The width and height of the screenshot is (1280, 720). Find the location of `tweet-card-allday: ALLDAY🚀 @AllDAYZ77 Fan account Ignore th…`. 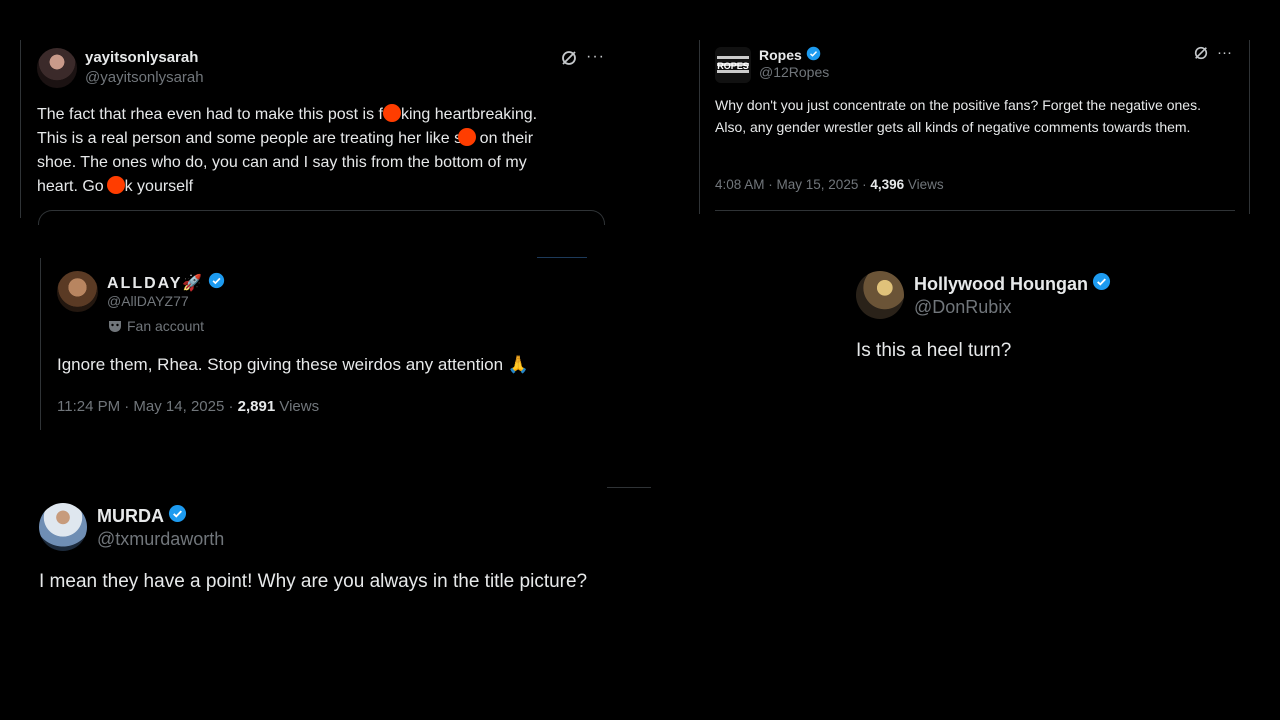

tweet-card-allday: ALLDAY🚀 @AllDAYZ77 Fan account Ignore th… is located at coordinates (330, 345).